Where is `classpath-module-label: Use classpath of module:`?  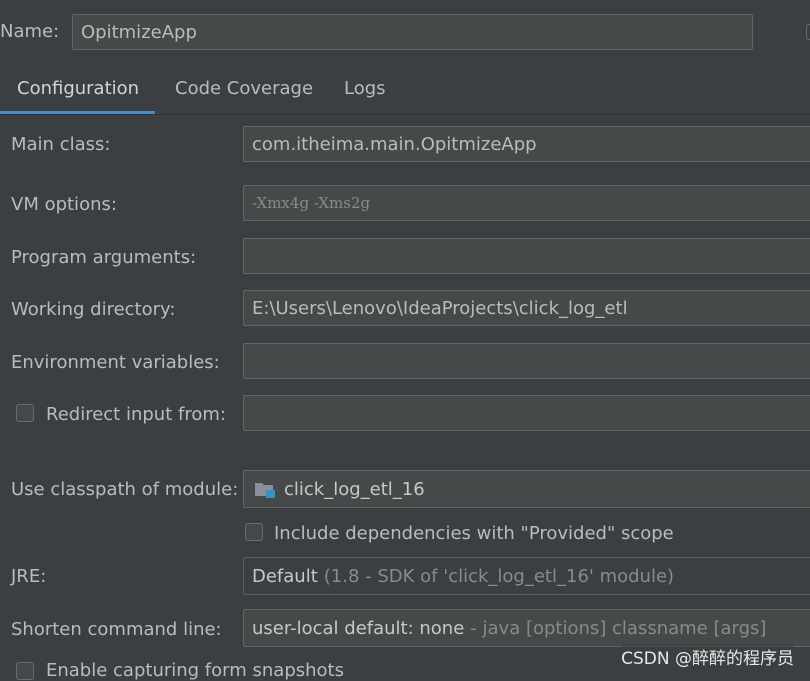
classpath-module-label: Use classpath of module: is located at coordinates (125, 489).